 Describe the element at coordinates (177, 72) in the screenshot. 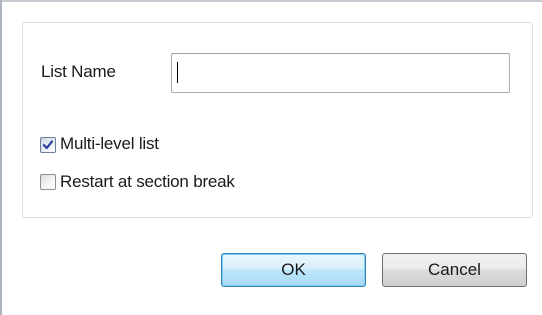

I see `text-caret` at that location.